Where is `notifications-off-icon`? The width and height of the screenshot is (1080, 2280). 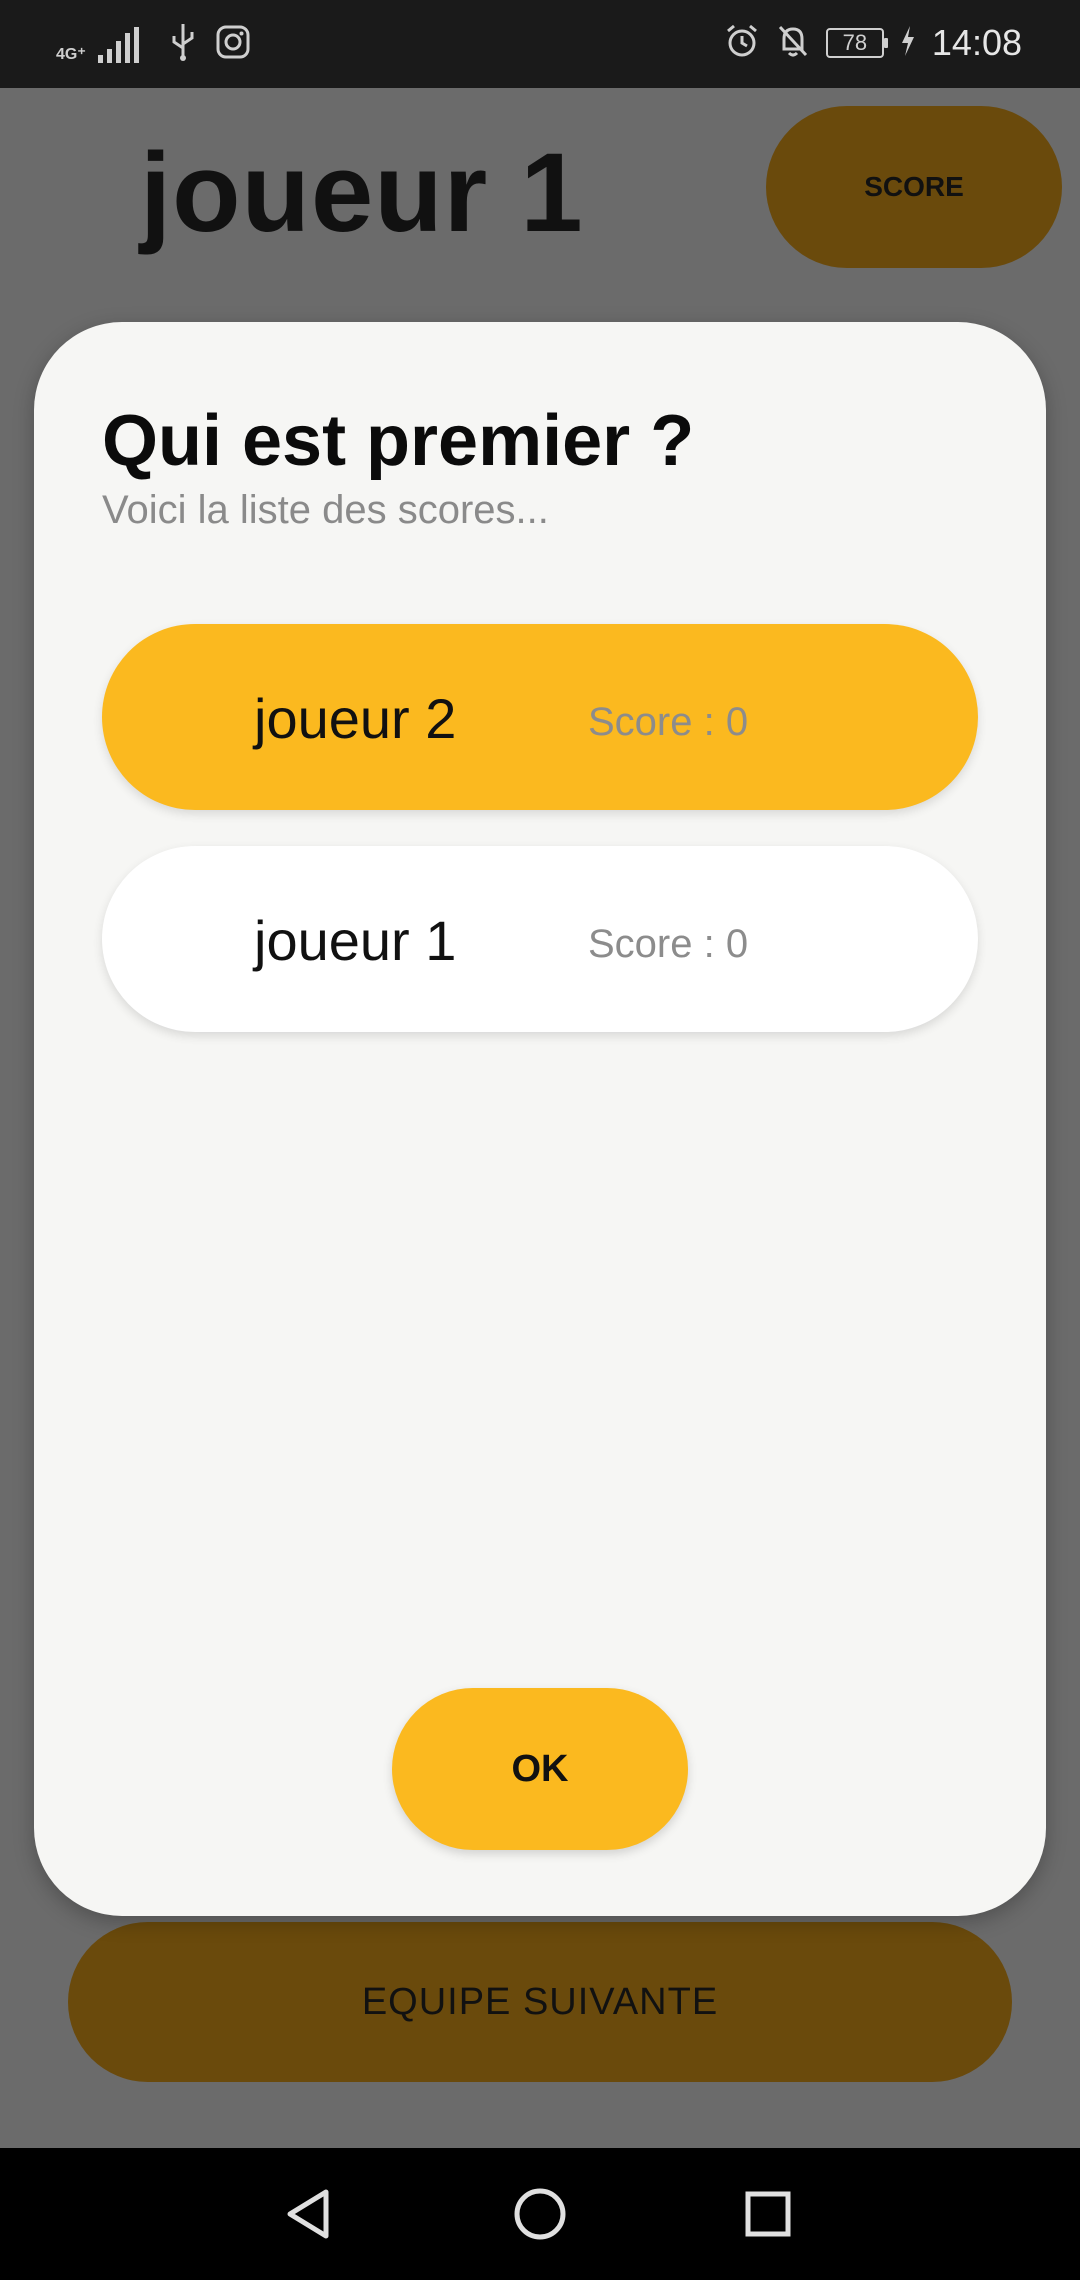
notifications-off-icon is located at coordinates (793, 43).